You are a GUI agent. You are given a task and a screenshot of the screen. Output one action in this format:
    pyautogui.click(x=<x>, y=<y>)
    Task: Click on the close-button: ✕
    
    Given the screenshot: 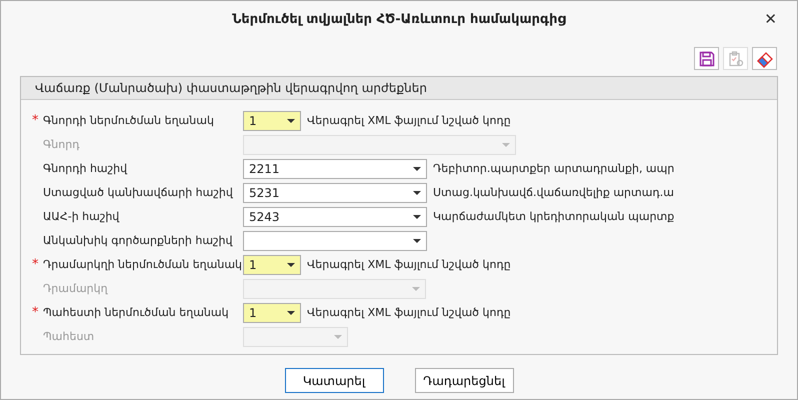 What is the action you would take?
    pyautogui.click(x=770, y=19)
    